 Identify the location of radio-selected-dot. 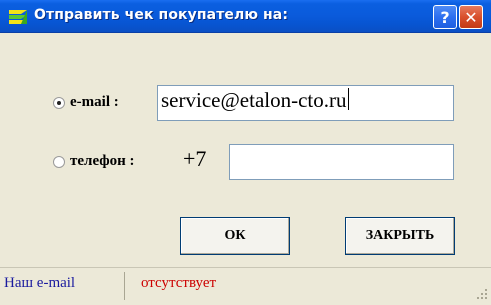
(59, 103).